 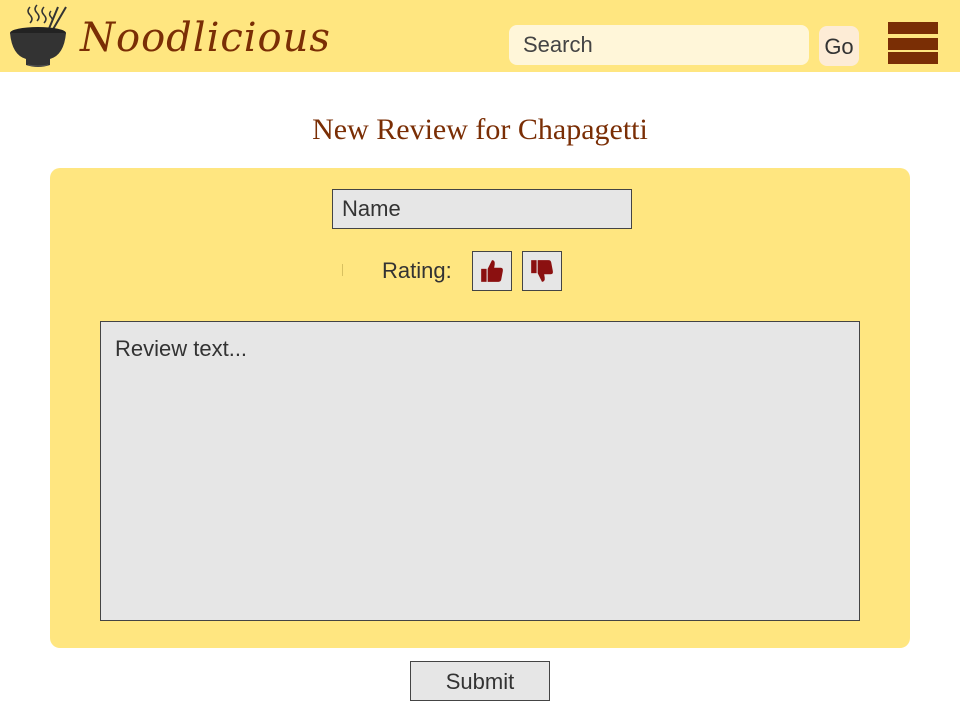 What do you see at coordinates (480, 681) in the screenshot?
I see `submit-button: Submit` at bounding box center [480, 681].